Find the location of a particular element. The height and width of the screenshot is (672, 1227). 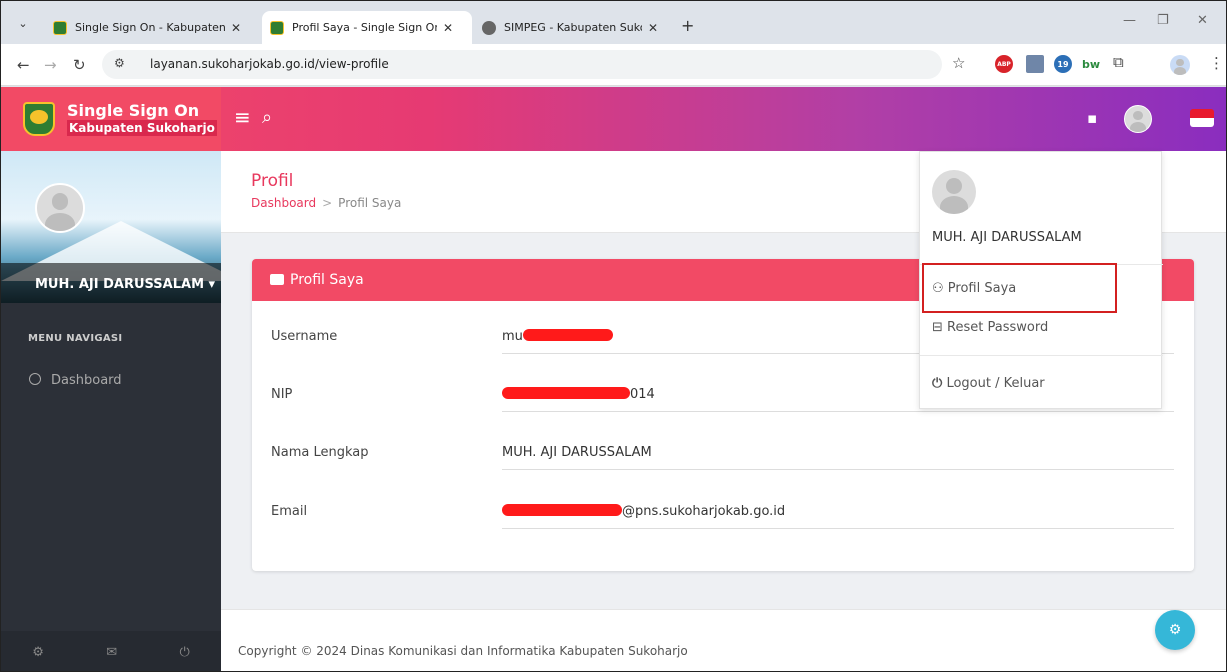

settings-icon: ⚙ is located at coordinates (38, 652).